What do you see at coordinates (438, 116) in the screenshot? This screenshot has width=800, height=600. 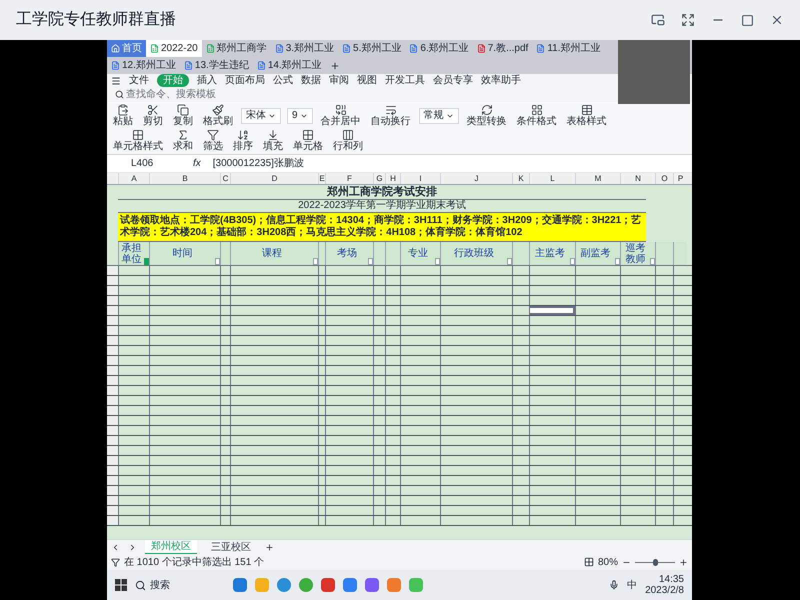 I see `font-select: 常规` at bounding box center [438, 116].